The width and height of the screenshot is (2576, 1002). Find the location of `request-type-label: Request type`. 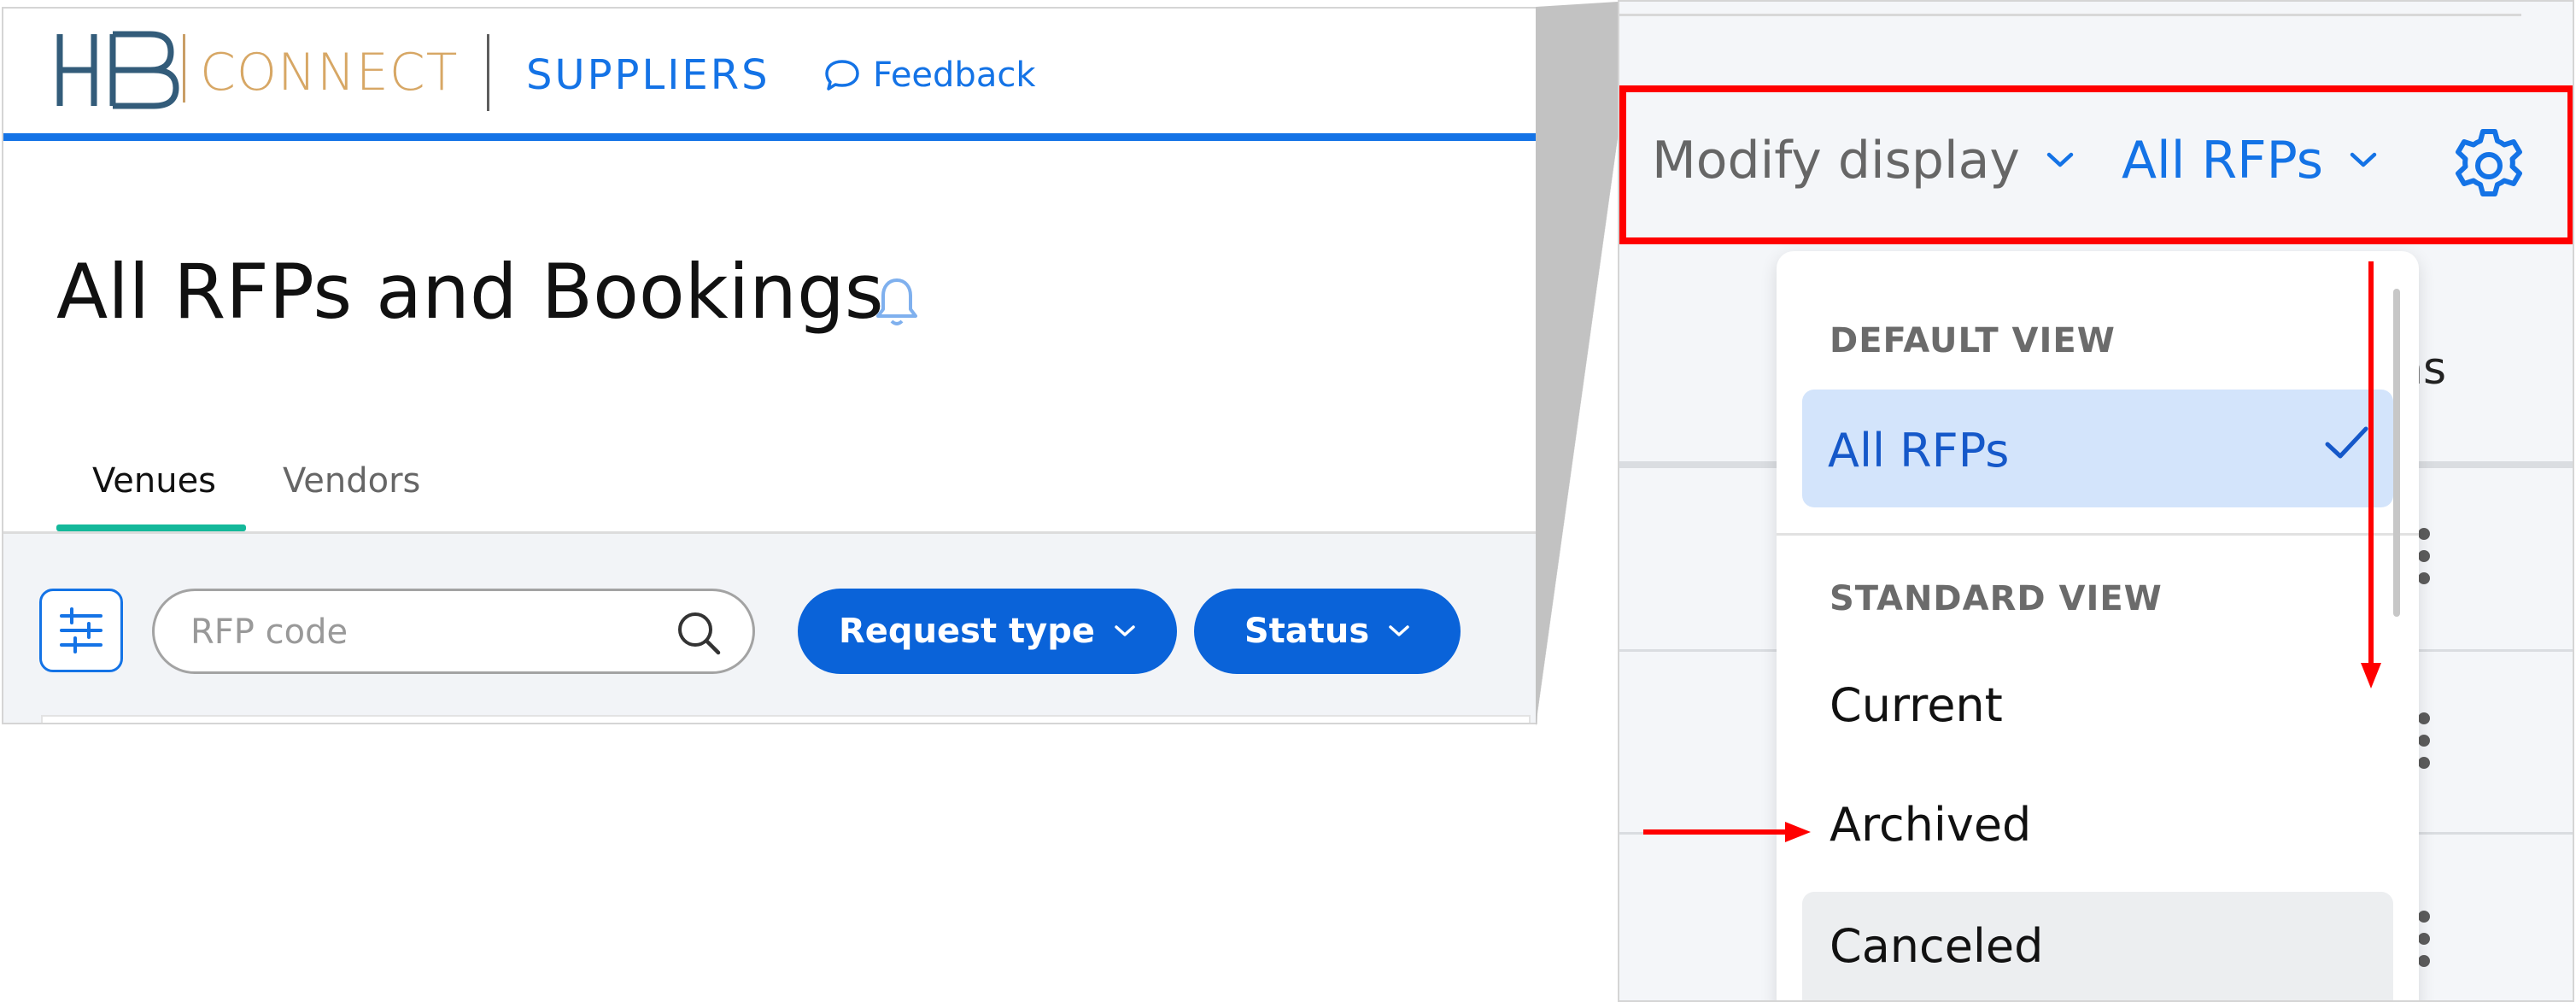

request-type-label: Request type is located at coordinates (967, 631).